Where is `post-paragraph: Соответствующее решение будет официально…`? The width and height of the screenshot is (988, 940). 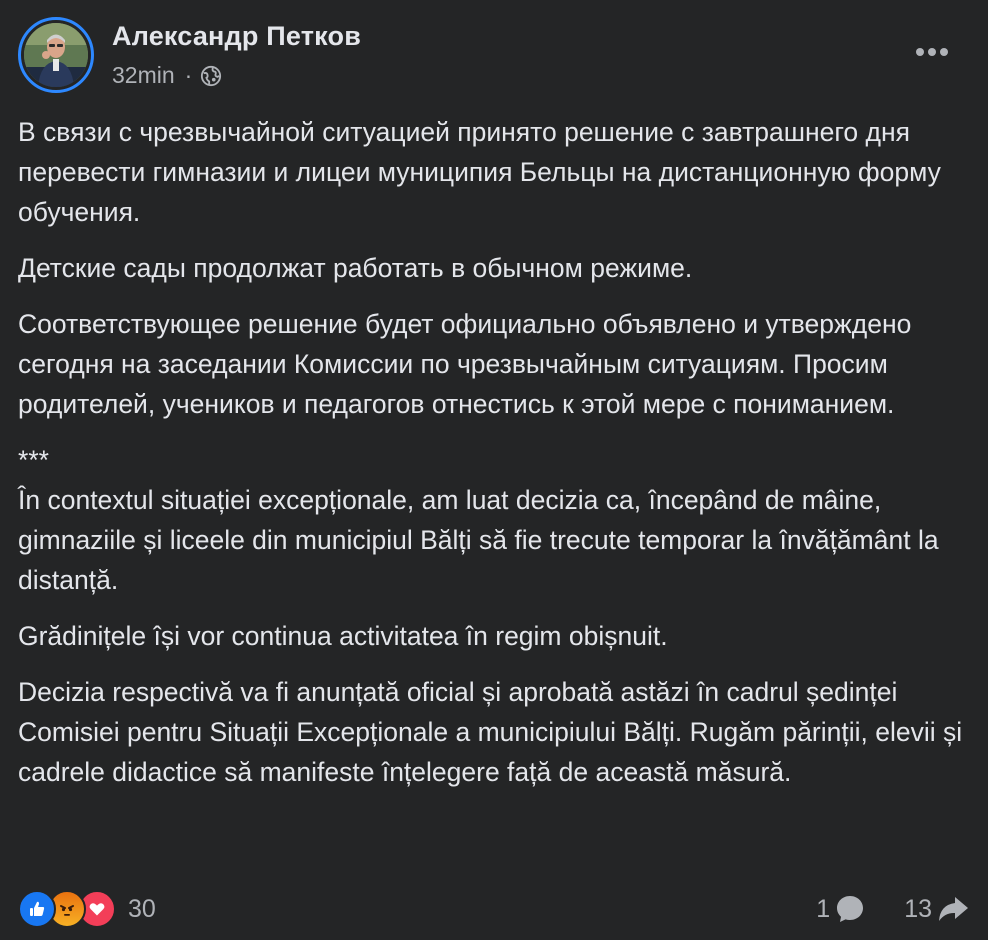 post-paragraph: Соответствующее решение будет официально… is located at coordinates (465, 364).